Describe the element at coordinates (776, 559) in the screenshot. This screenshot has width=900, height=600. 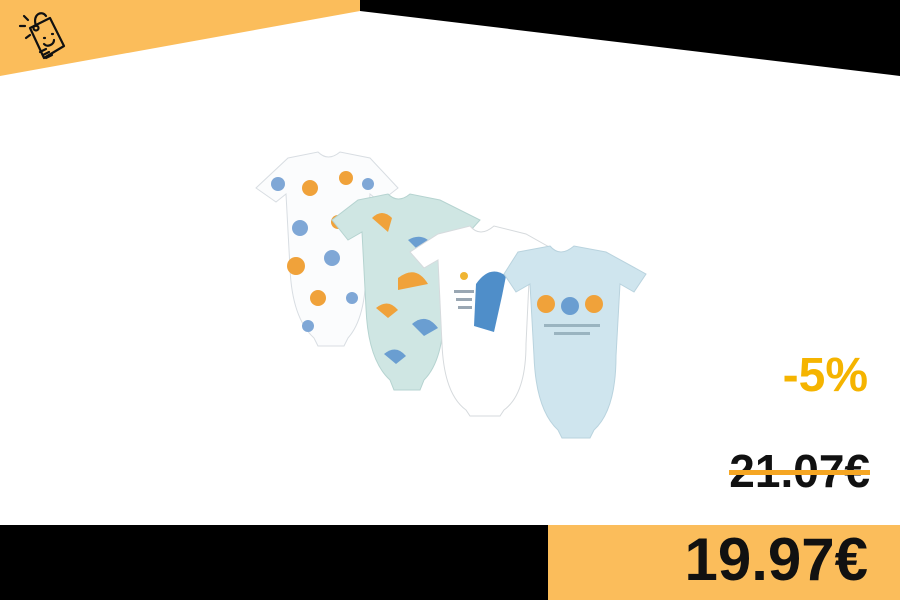
I see `sale-price: 19.97€` at that location.